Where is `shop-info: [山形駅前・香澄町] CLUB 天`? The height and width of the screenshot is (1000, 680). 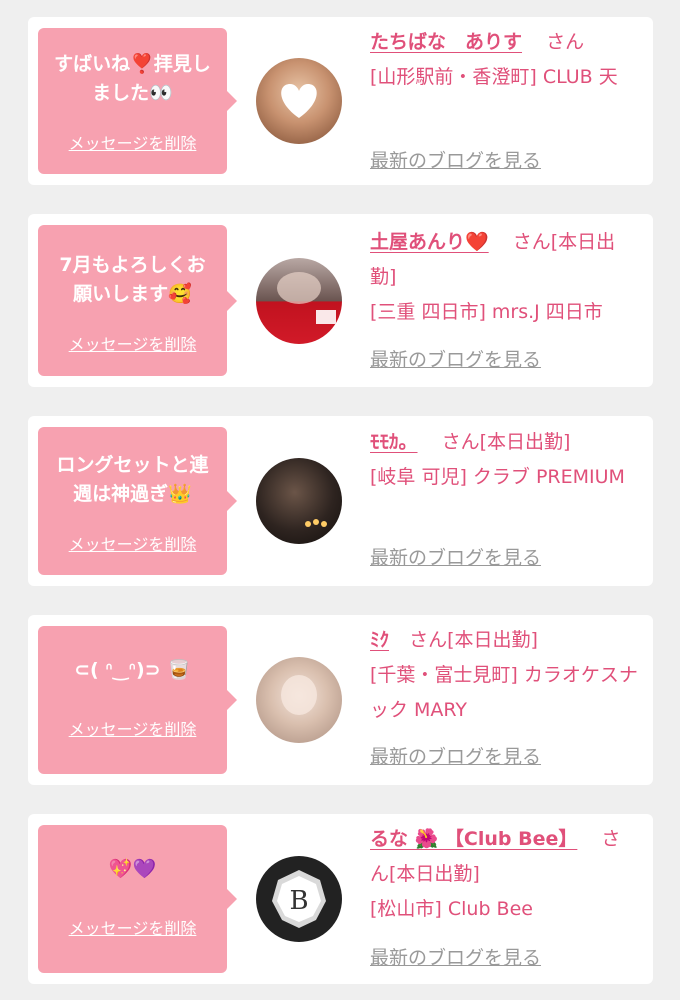
shop-info: [山形駅前・香澄町] CLUB 天 is located at coordinates (494, 77).